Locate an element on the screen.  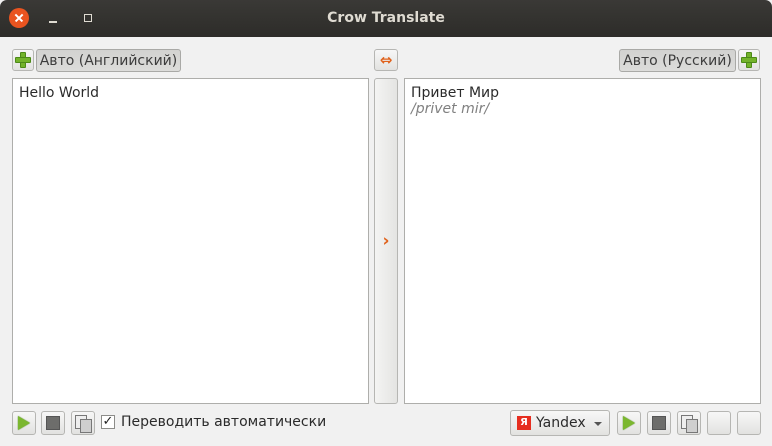
swap-languages-button: ⇔ is located at coordinates (386, 60).